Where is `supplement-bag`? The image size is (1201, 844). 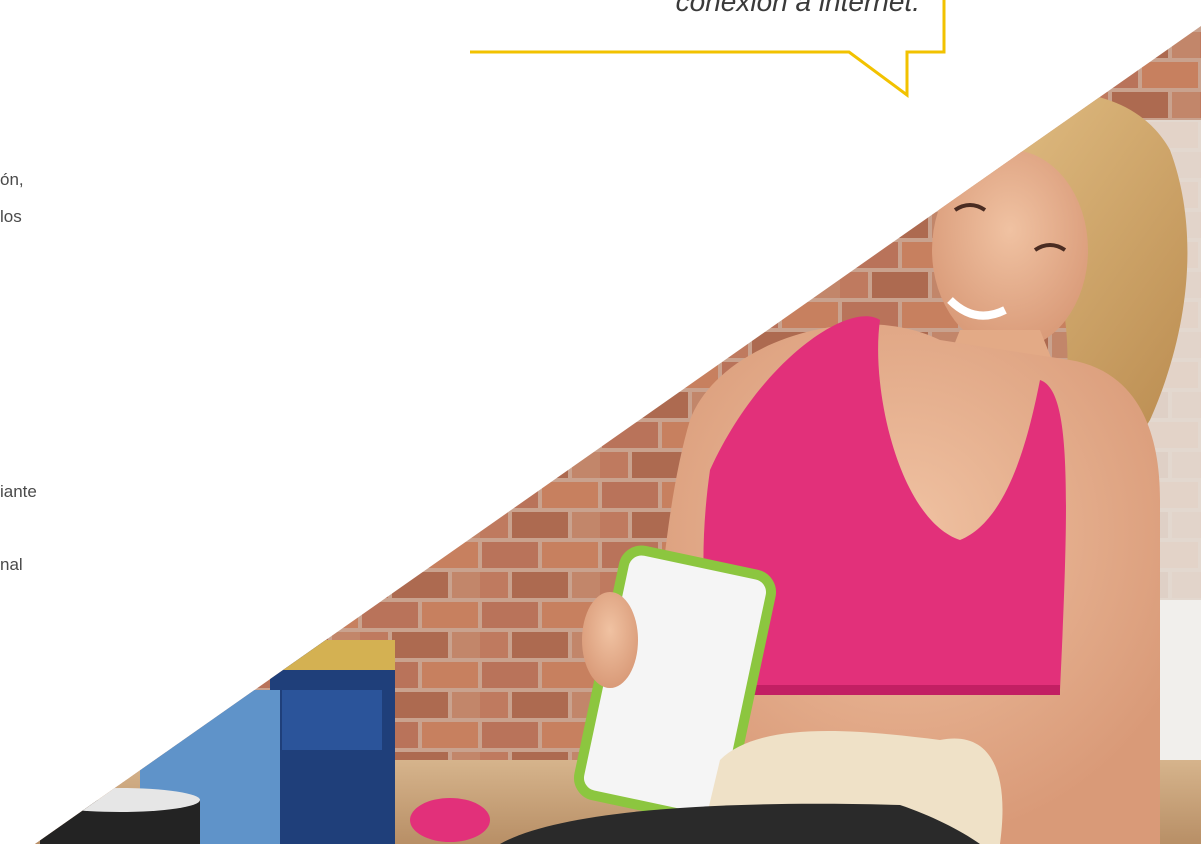 supplement-bag is located at coordinates (332, 742).